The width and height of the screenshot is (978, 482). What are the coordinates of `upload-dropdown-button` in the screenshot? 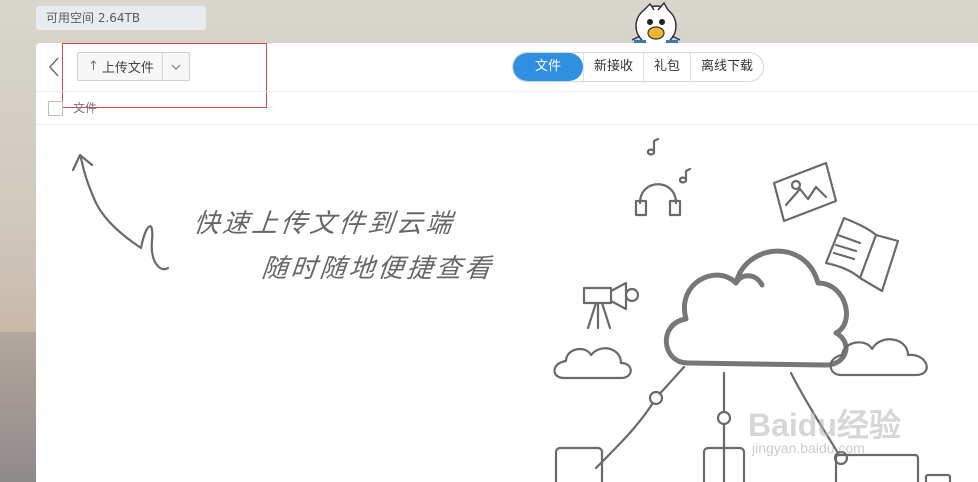 It's located at (176, 66).